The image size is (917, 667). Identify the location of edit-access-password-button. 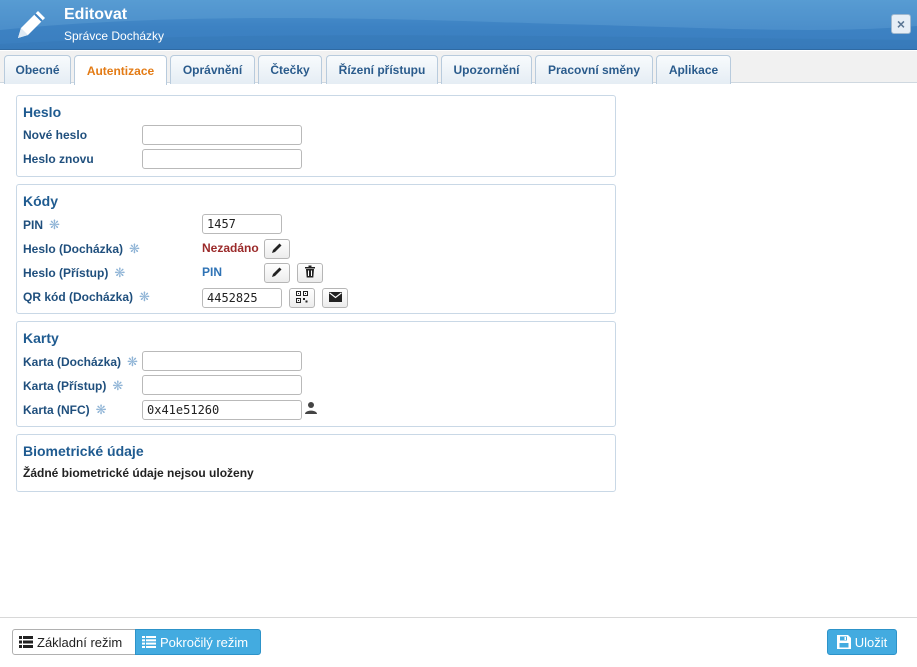
(277, 273).